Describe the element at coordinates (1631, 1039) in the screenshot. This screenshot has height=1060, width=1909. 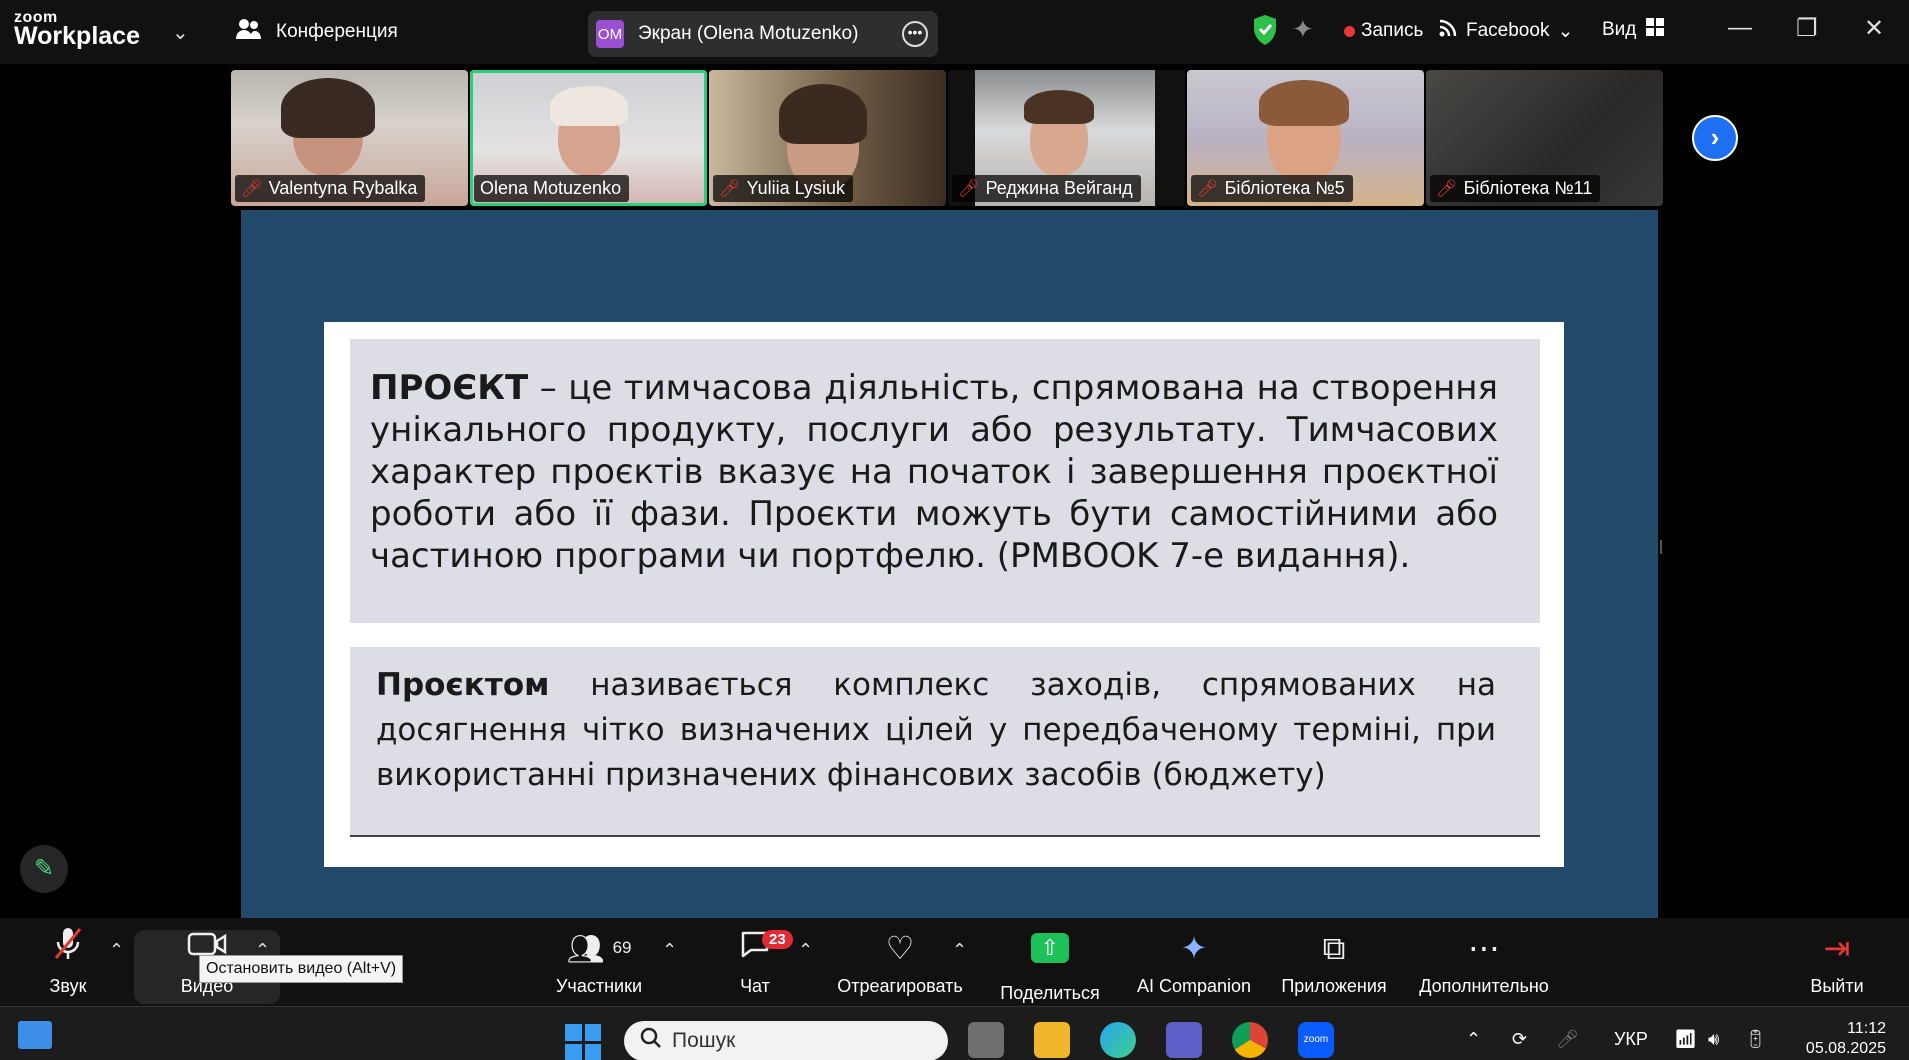
I see `language-indicator: УКР` at that location.